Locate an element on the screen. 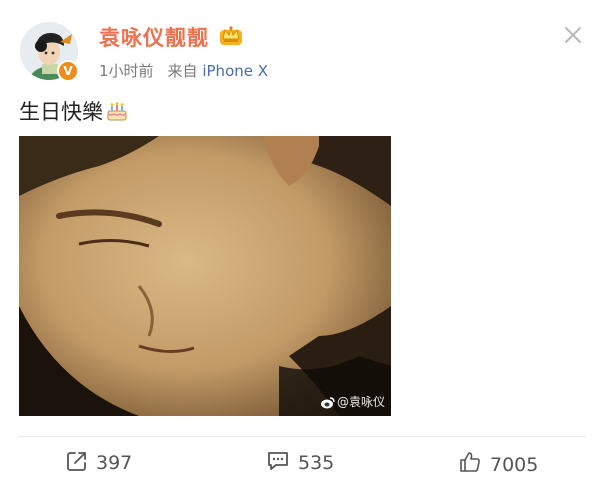  post-body: 生日快樂 is located at coordinates (74, 111).